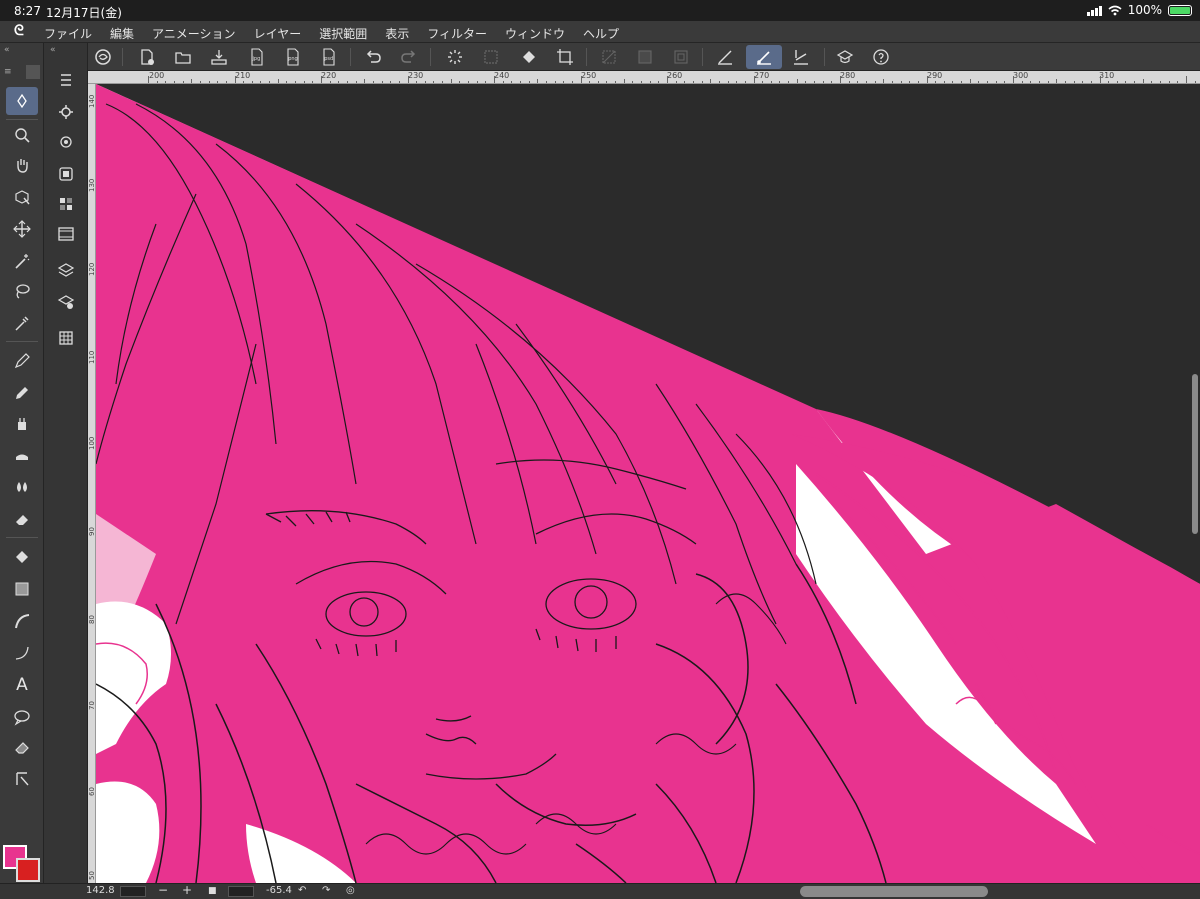 The height and width of the screenshot is (899, 1200). Describe the element at coordinates (22, 165) in the screenshot. I see `hand-icon` at that location.